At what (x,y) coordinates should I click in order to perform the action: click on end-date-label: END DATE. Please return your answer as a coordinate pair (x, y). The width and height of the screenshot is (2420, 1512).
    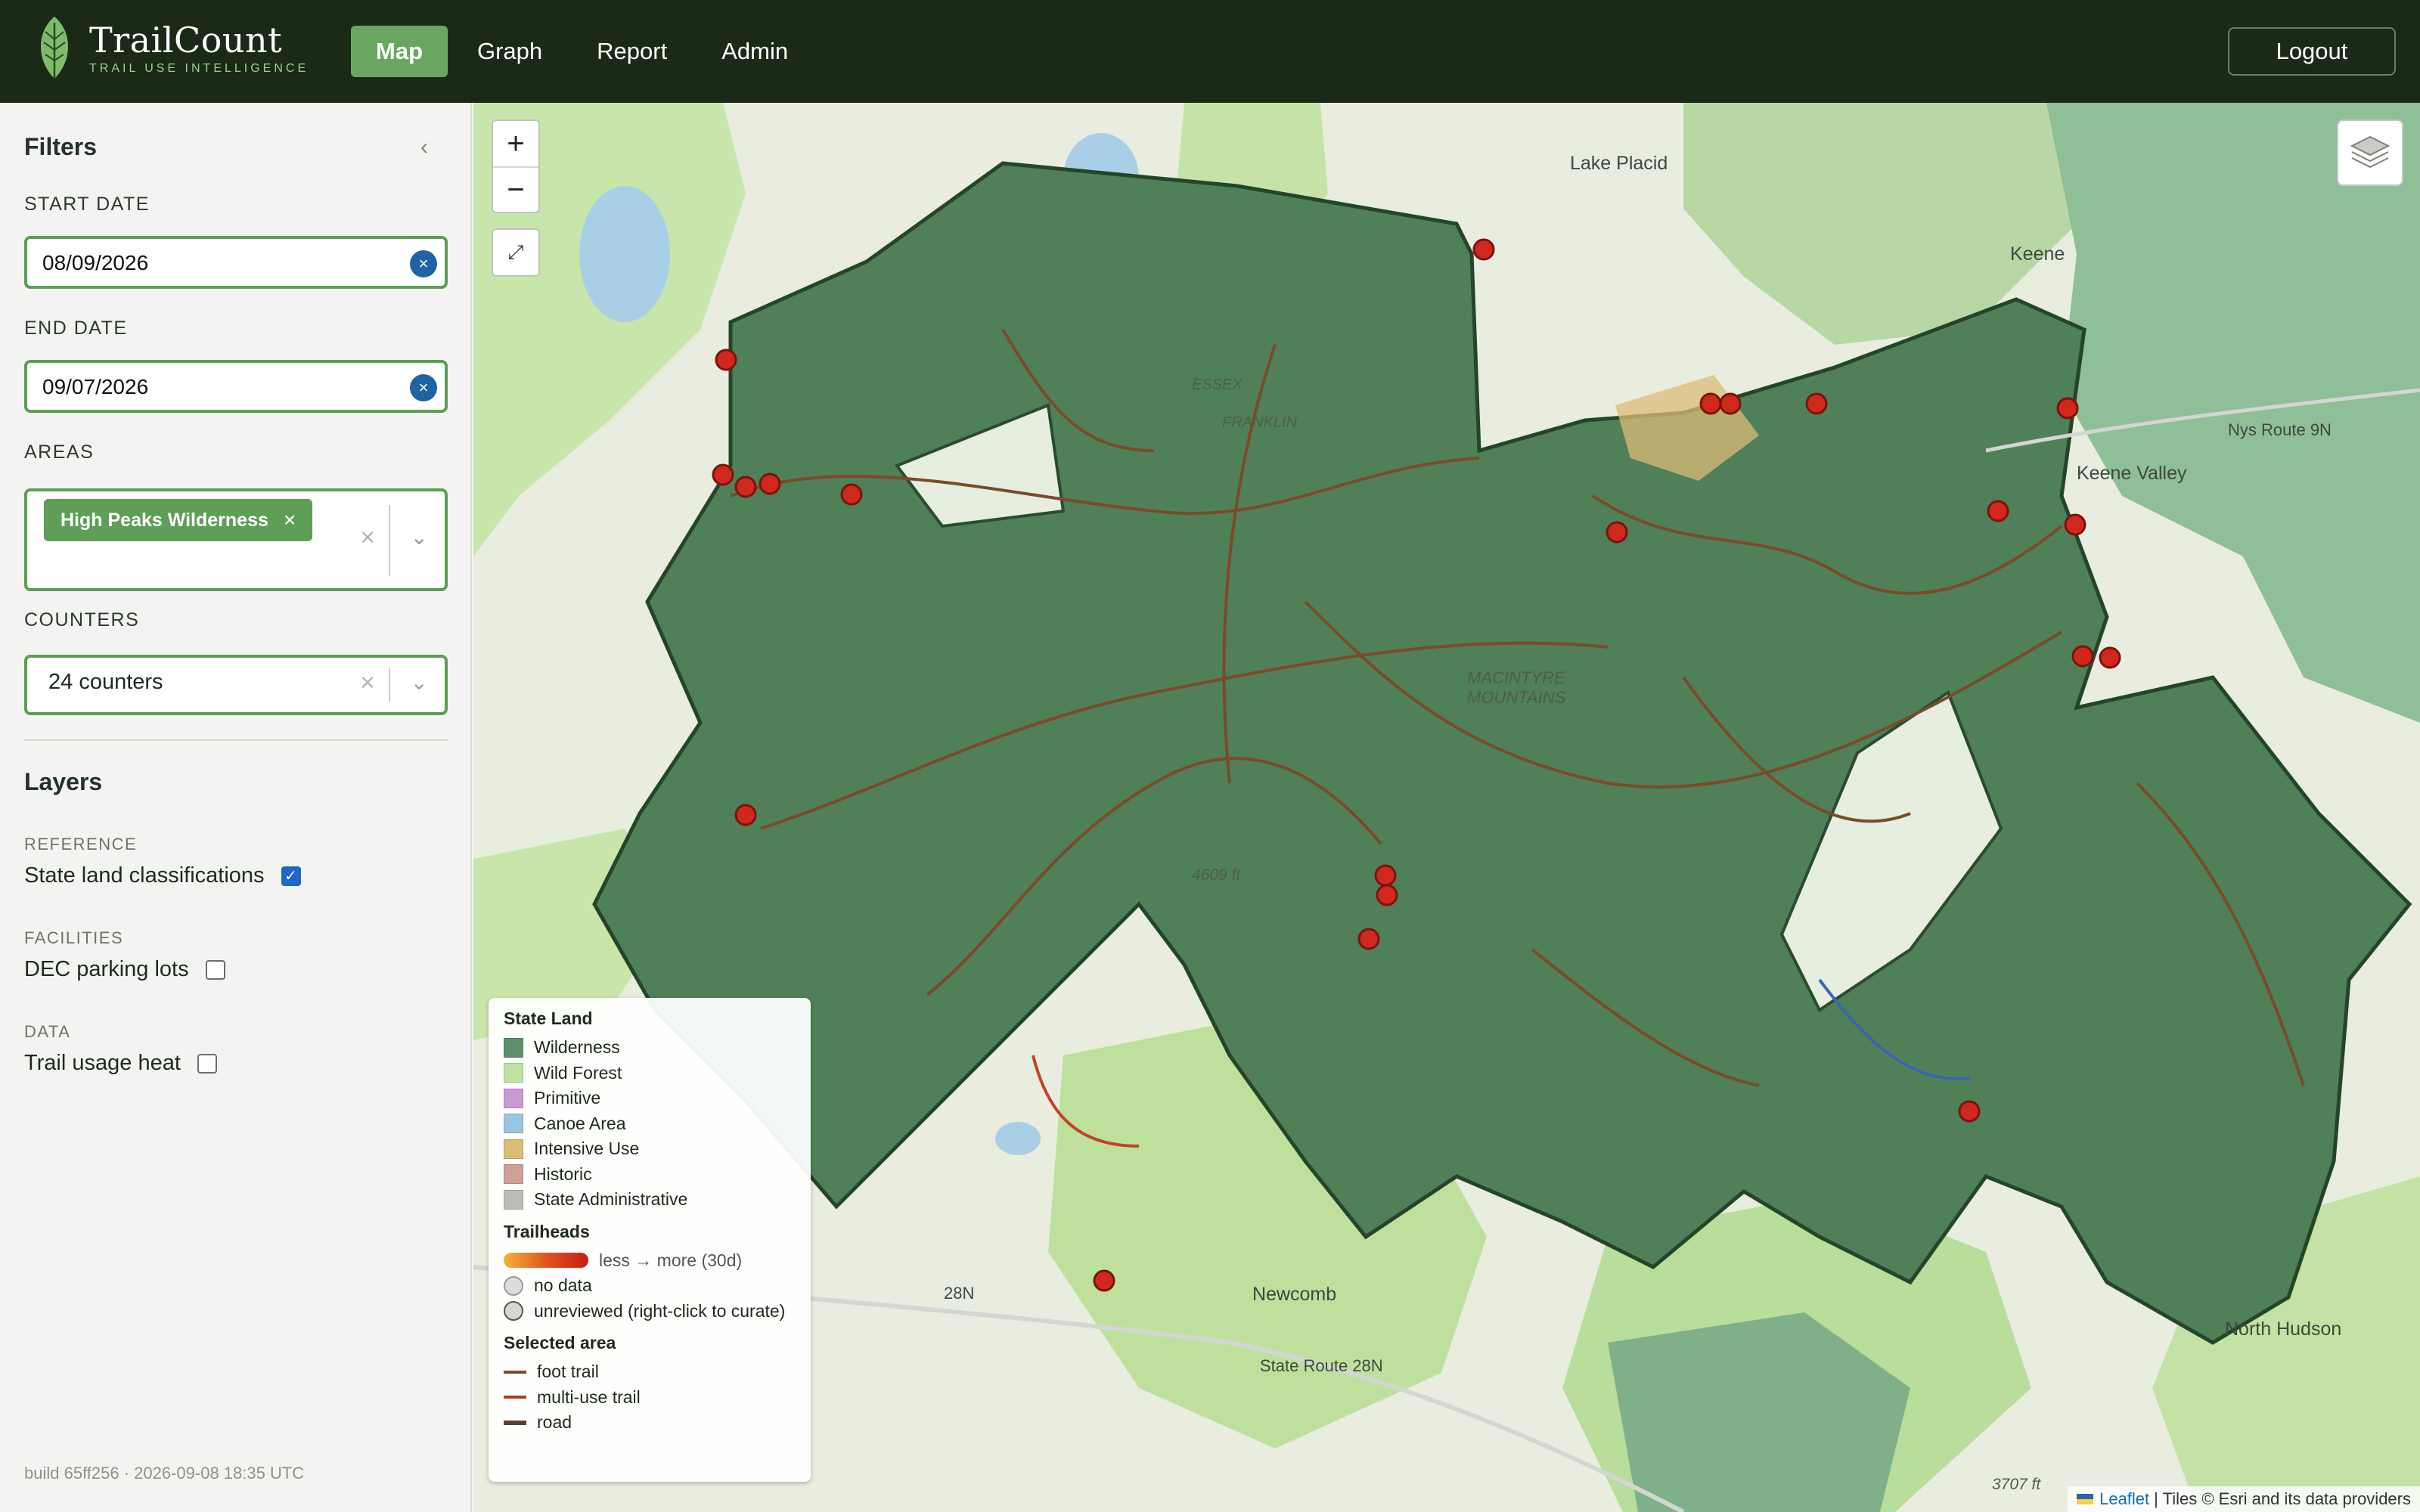
    Looking at the image, I should click on (76, 328).